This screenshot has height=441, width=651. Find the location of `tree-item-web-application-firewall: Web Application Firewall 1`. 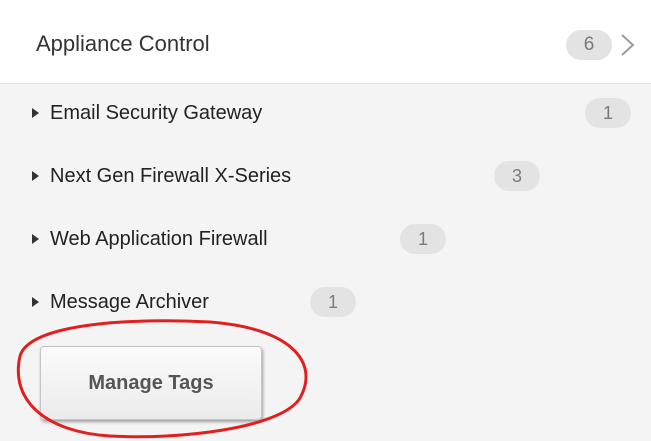

tree-item-web-application-firewall: Web Application Firewall 1 is located at coordinates (325, 240).